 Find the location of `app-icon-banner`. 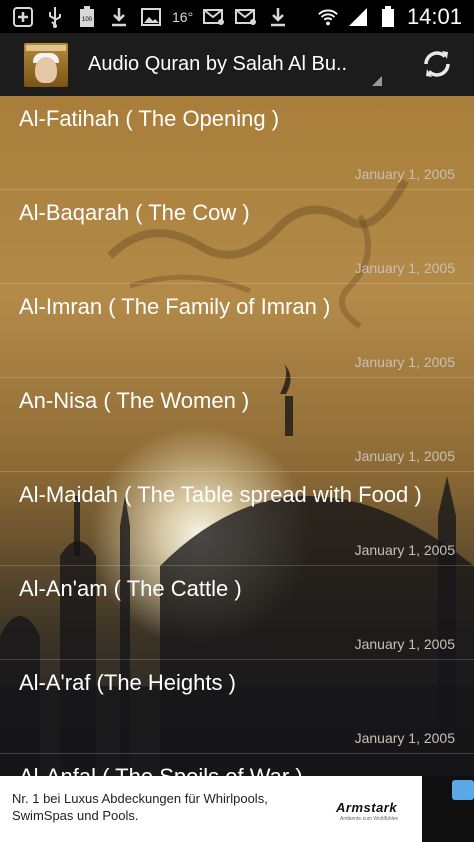

app-icon-banner is located at coordinates (46, 47).